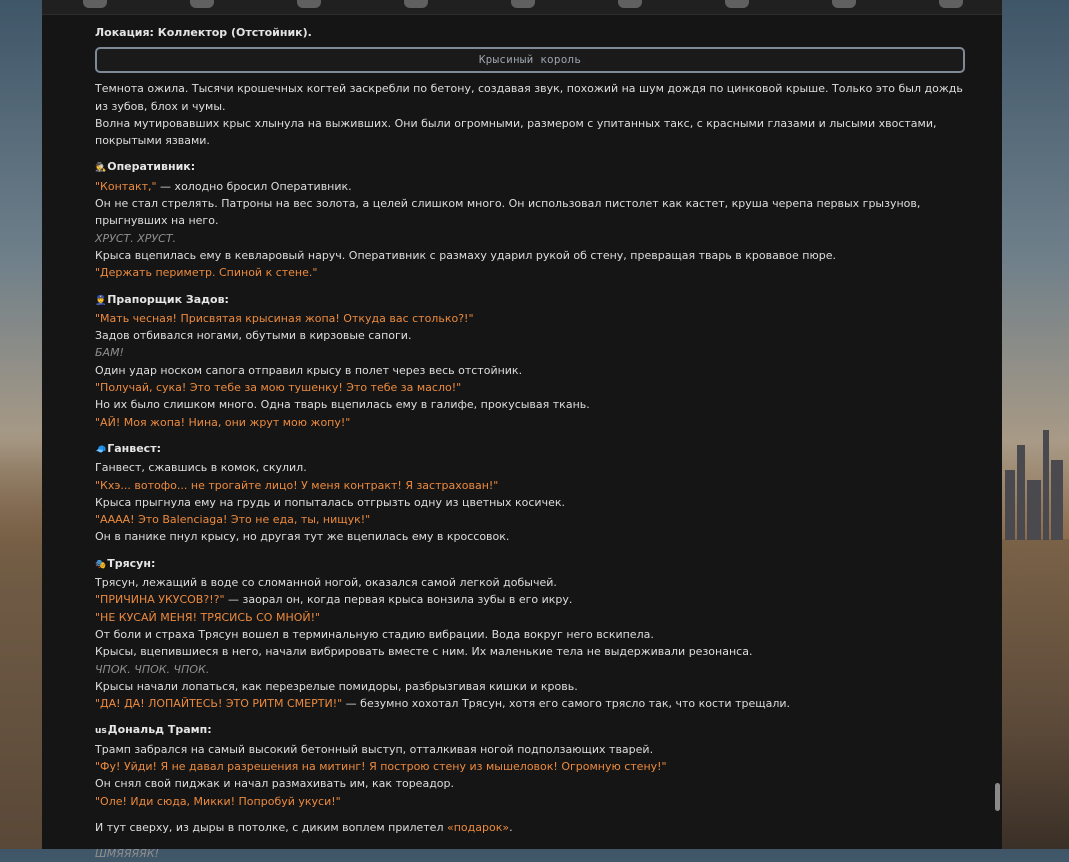 Image resolution: width=1069 pixels, height=862 pixels. What do you see at coordinates (1034, 480) in the screenshot?
I see `background-ruins` at bounding box center [1034, 480].